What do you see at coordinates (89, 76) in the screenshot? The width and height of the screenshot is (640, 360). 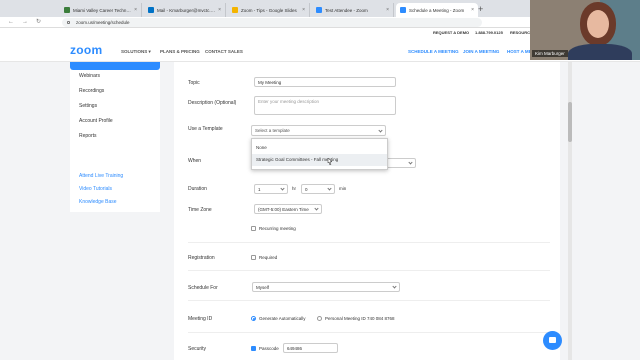 I see `sidebar-item-webinars: Webinars` at bounding box center [89, 76].